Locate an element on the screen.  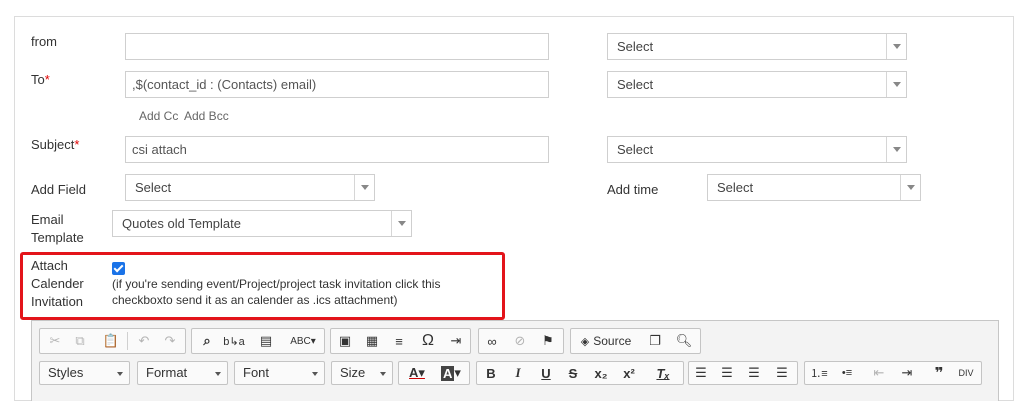
add-time-select-value: Select is located at coordinates (735, 187).